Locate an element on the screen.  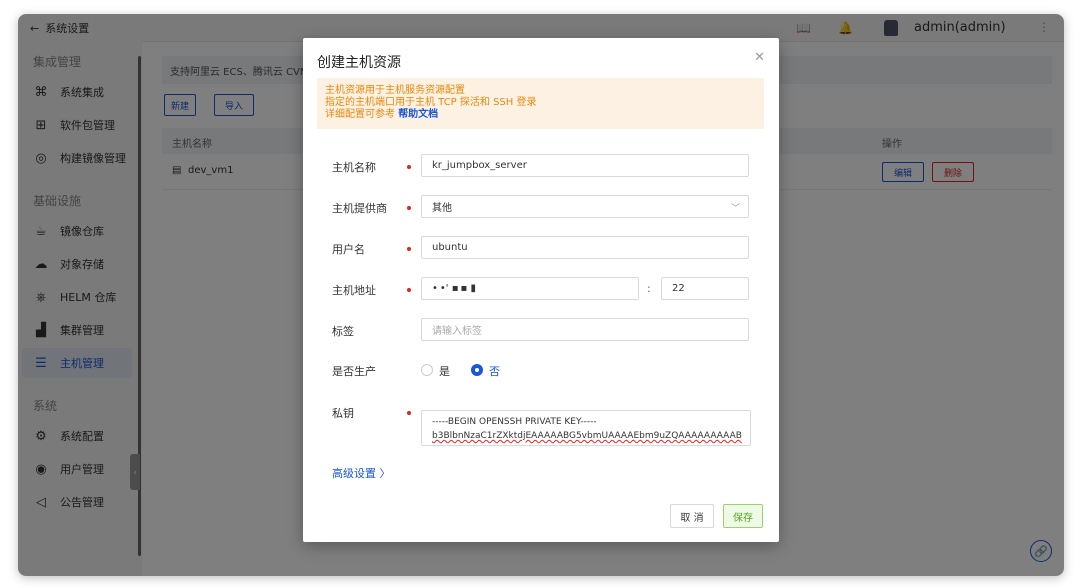
tags-label: 标签 is located at coordinates (343, 331).